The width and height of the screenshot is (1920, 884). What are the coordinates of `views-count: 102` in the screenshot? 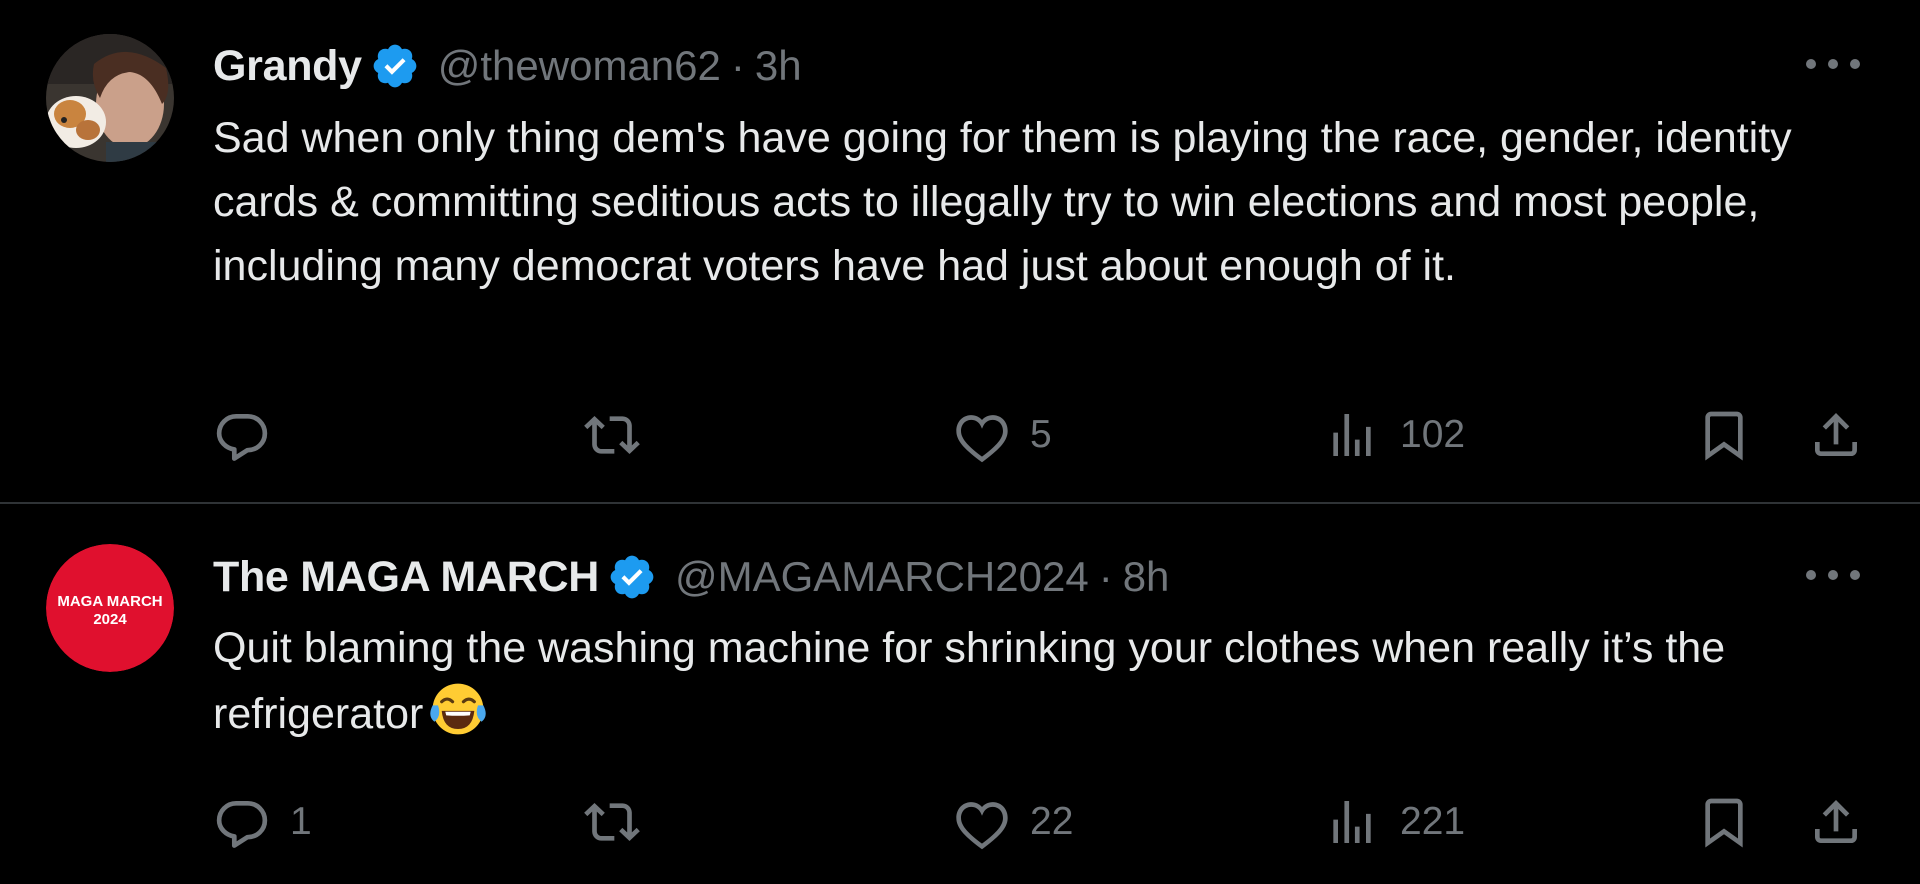 It's located at (1433, 434).